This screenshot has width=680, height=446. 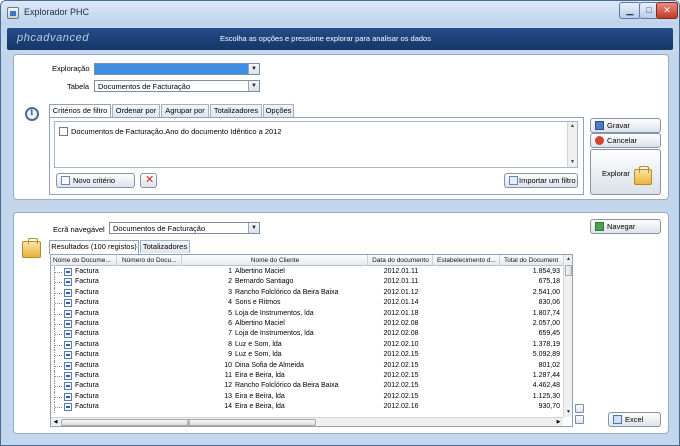 What do you see at coordinates (274, 313) in the screenshot?
I see `cell-nome-cliente: Loja de Instrumentos, lda` at bounding box center [274, 313].